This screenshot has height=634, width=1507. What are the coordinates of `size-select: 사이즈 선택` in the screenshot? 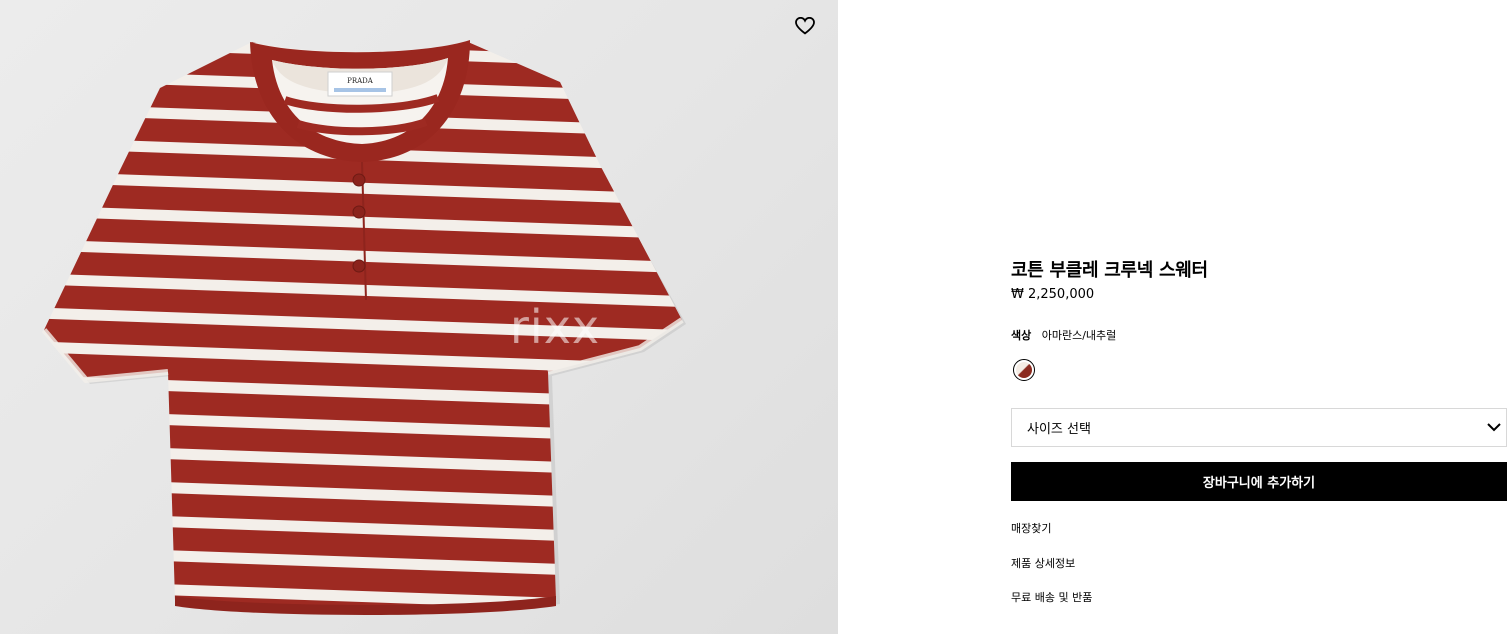 It's located at (1259, 427).